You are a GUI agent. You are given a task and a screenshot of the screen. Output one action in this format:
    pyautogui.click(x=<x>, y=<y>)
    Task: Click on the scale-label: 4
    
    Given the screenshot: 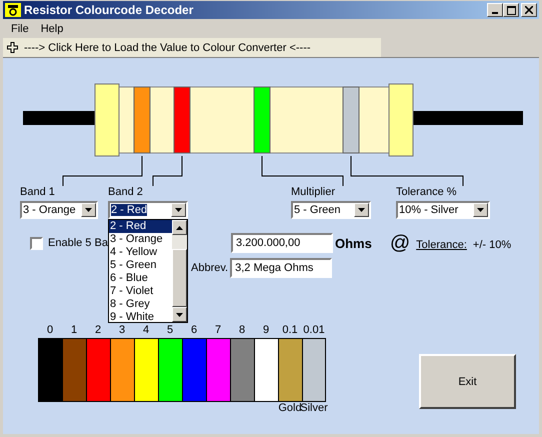 What is the action you would take?
    pyautogui.click(x=146, y=331)
    